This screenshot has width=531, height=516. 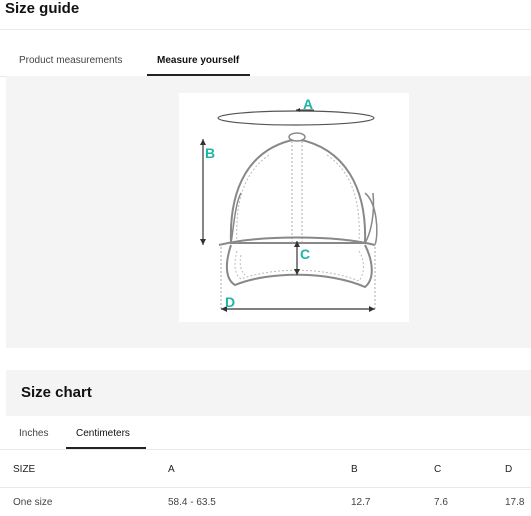 I want to click on tab-inches: Inches, so click(x=33, y=433).